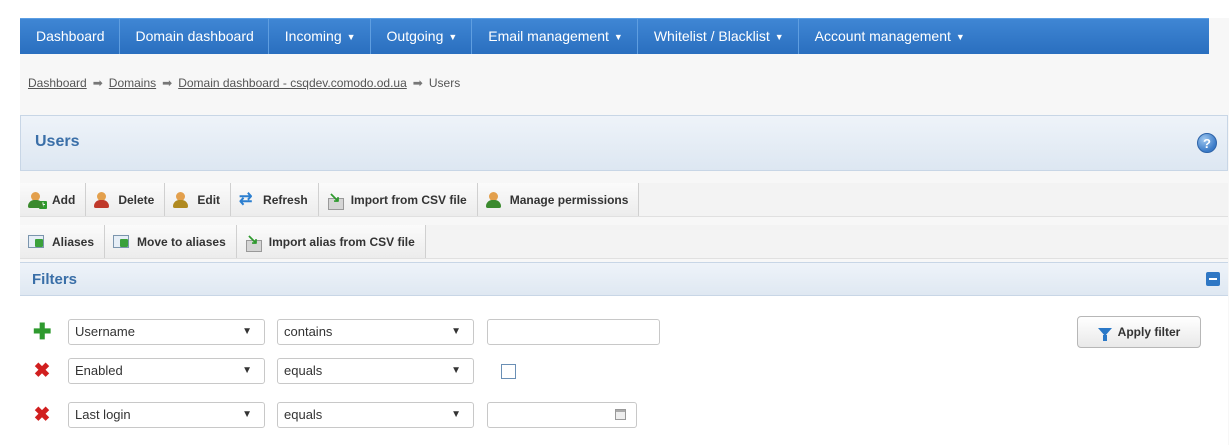 This screenshot has height=445, width=1229. I want to click on breadcrumb-domain-dashboard: Domain dashboard - csqdev.comodo.od.ua, so click(292, 83).